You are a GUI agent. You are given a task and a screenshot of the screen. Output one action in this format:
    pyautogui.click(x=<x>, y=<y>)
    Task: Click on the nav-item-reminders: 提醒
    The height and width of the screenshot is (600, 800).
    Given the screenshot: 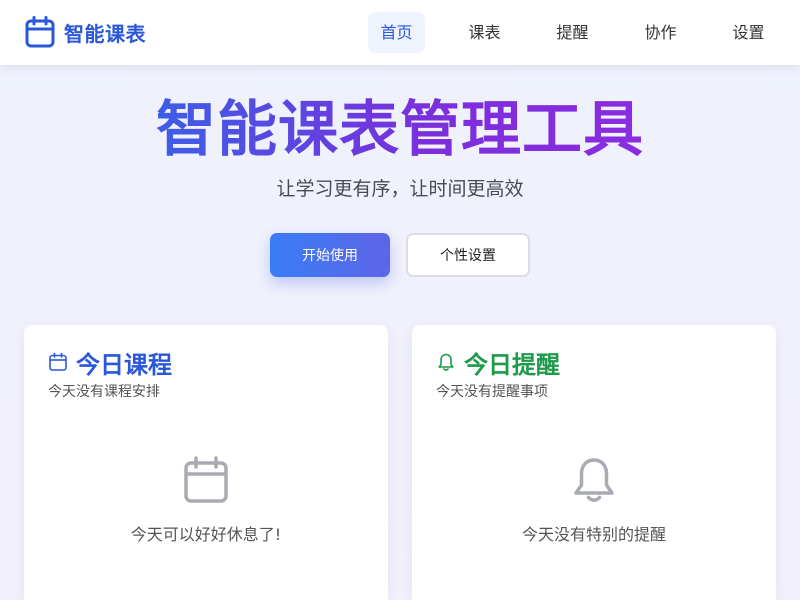 What is the action you would take?
    pyautogui.click(x=572, y=32)
    